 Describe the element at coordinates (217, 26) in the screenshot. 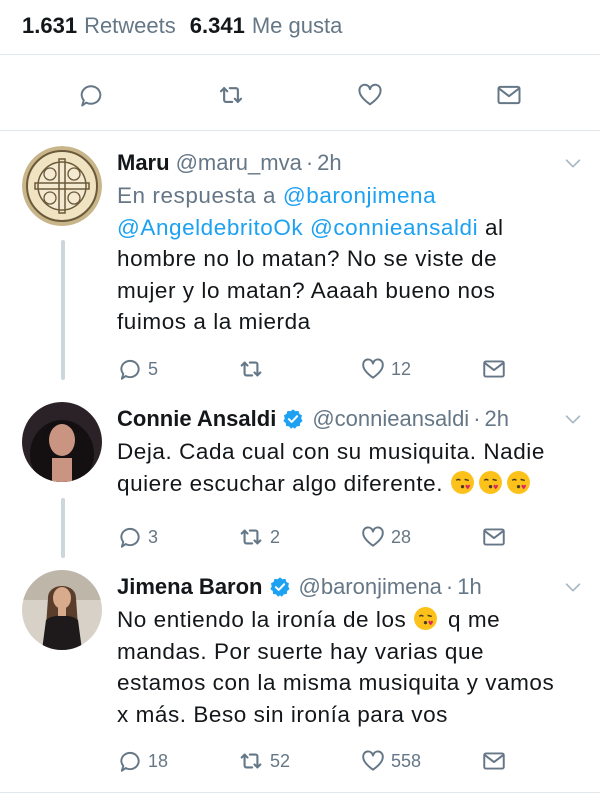

I see `likes-count: 6.341` at that location.